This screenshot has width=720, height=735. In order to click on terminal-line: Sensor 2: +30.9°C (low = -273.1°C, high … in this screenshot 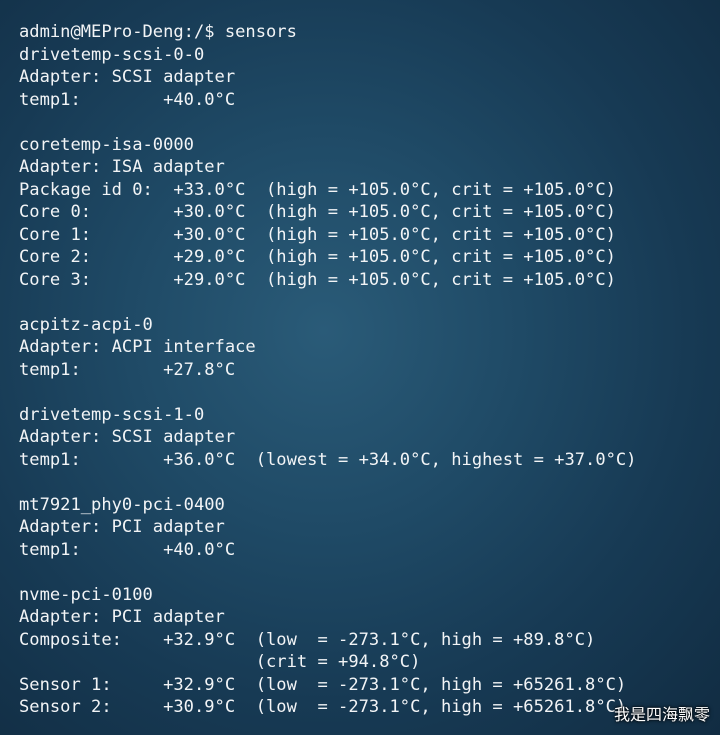, I will do `click(323, 707)`.